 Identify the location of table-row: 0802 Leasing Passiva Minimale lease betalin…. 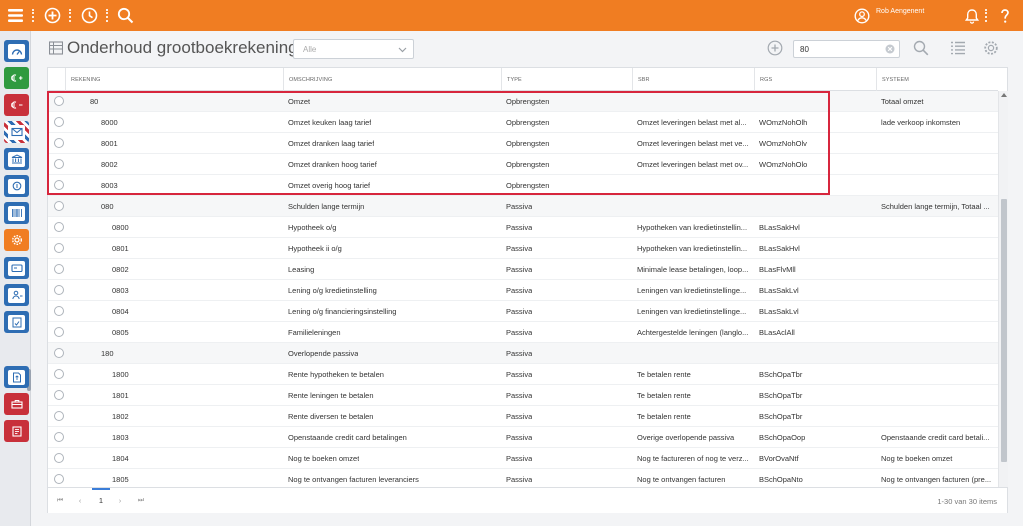
(523, 269).